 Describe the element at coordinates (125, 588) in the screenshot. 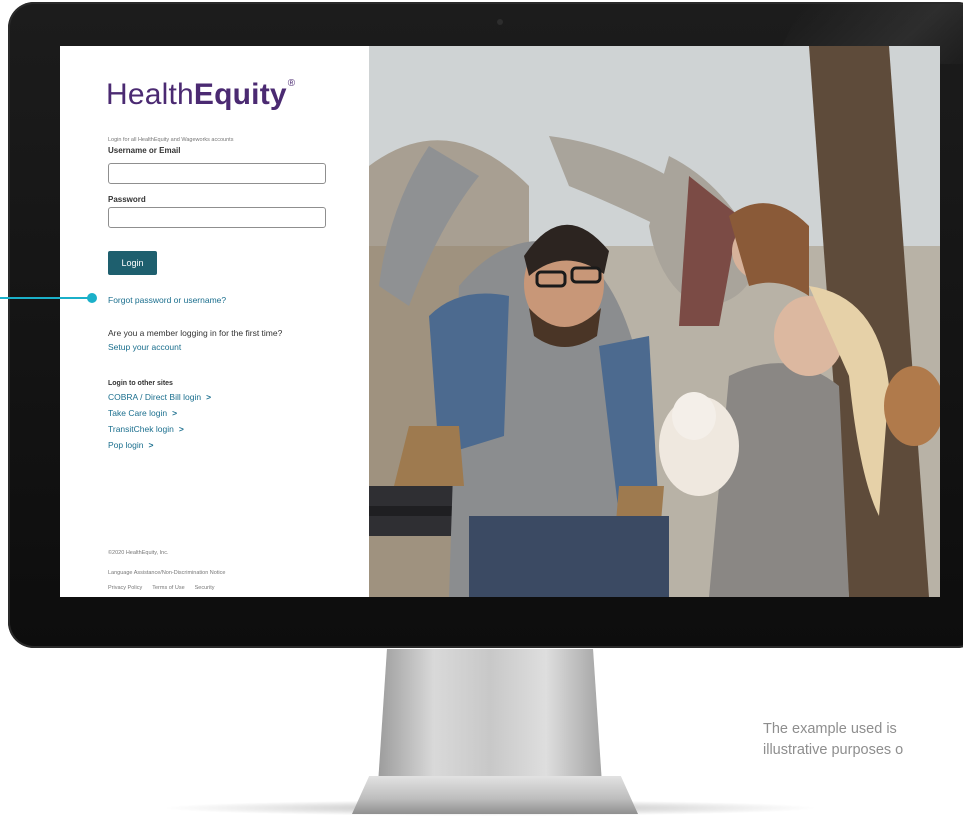

I see `privacy-policy-link: Privacy Policy` at that location.